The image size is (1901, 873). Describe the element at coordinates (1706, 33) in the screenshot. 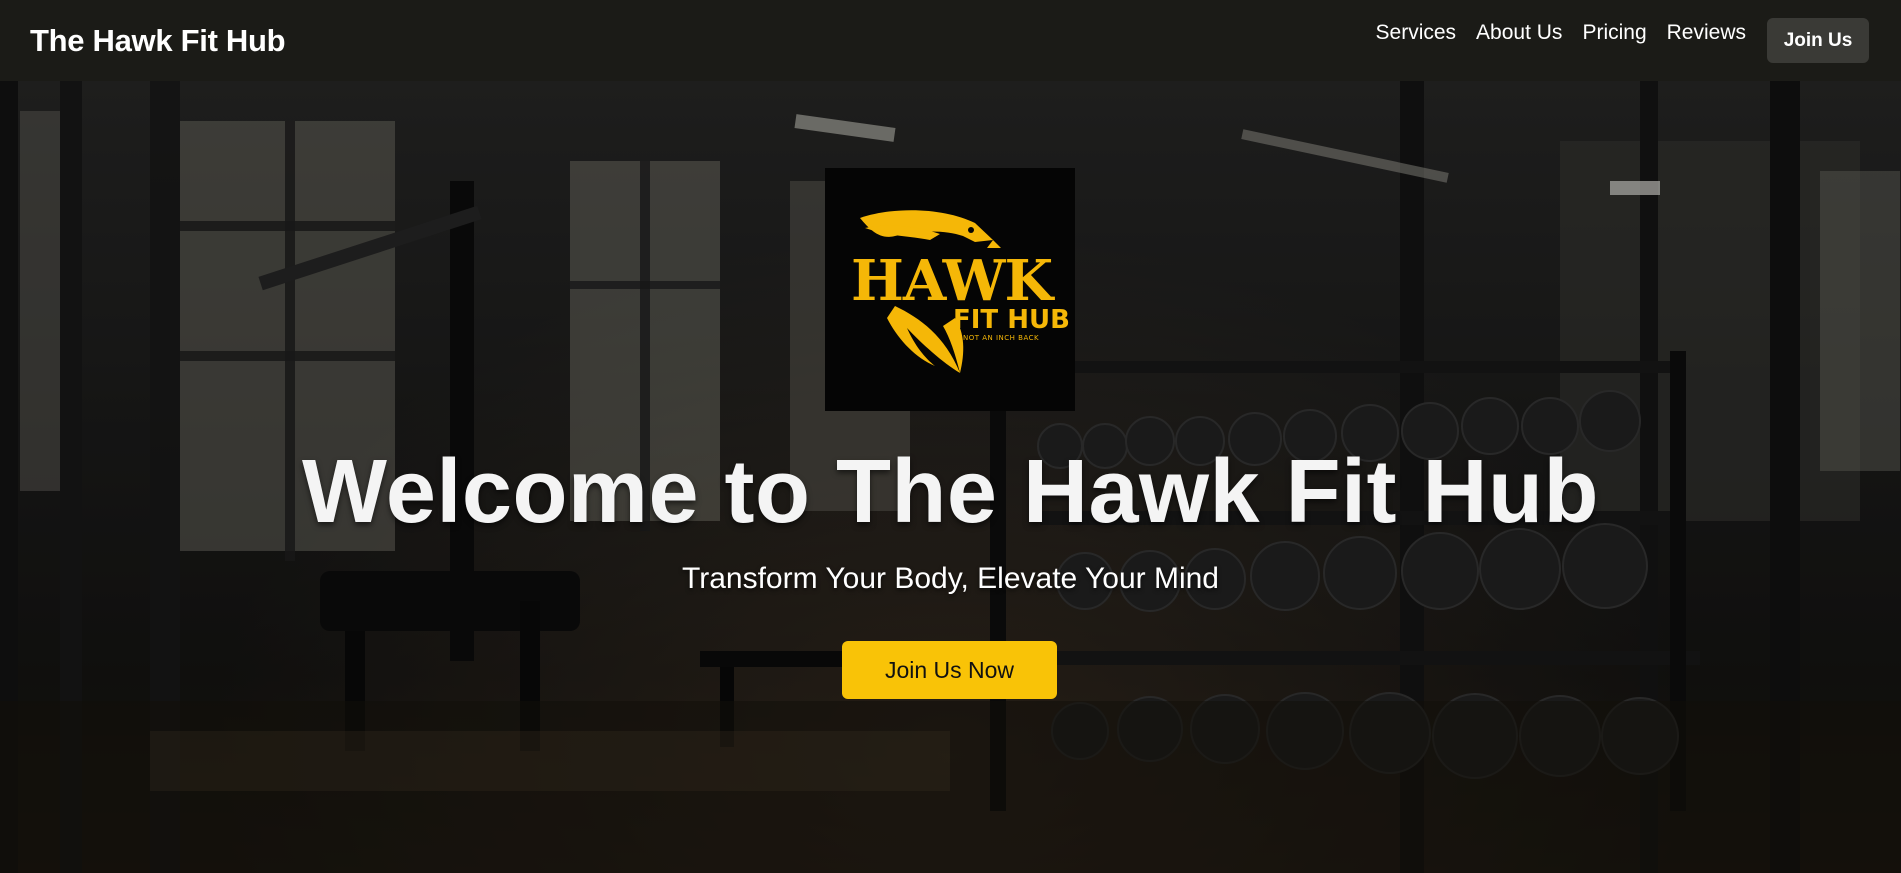

I see `nav-link-reviews: Reviews` at that location.